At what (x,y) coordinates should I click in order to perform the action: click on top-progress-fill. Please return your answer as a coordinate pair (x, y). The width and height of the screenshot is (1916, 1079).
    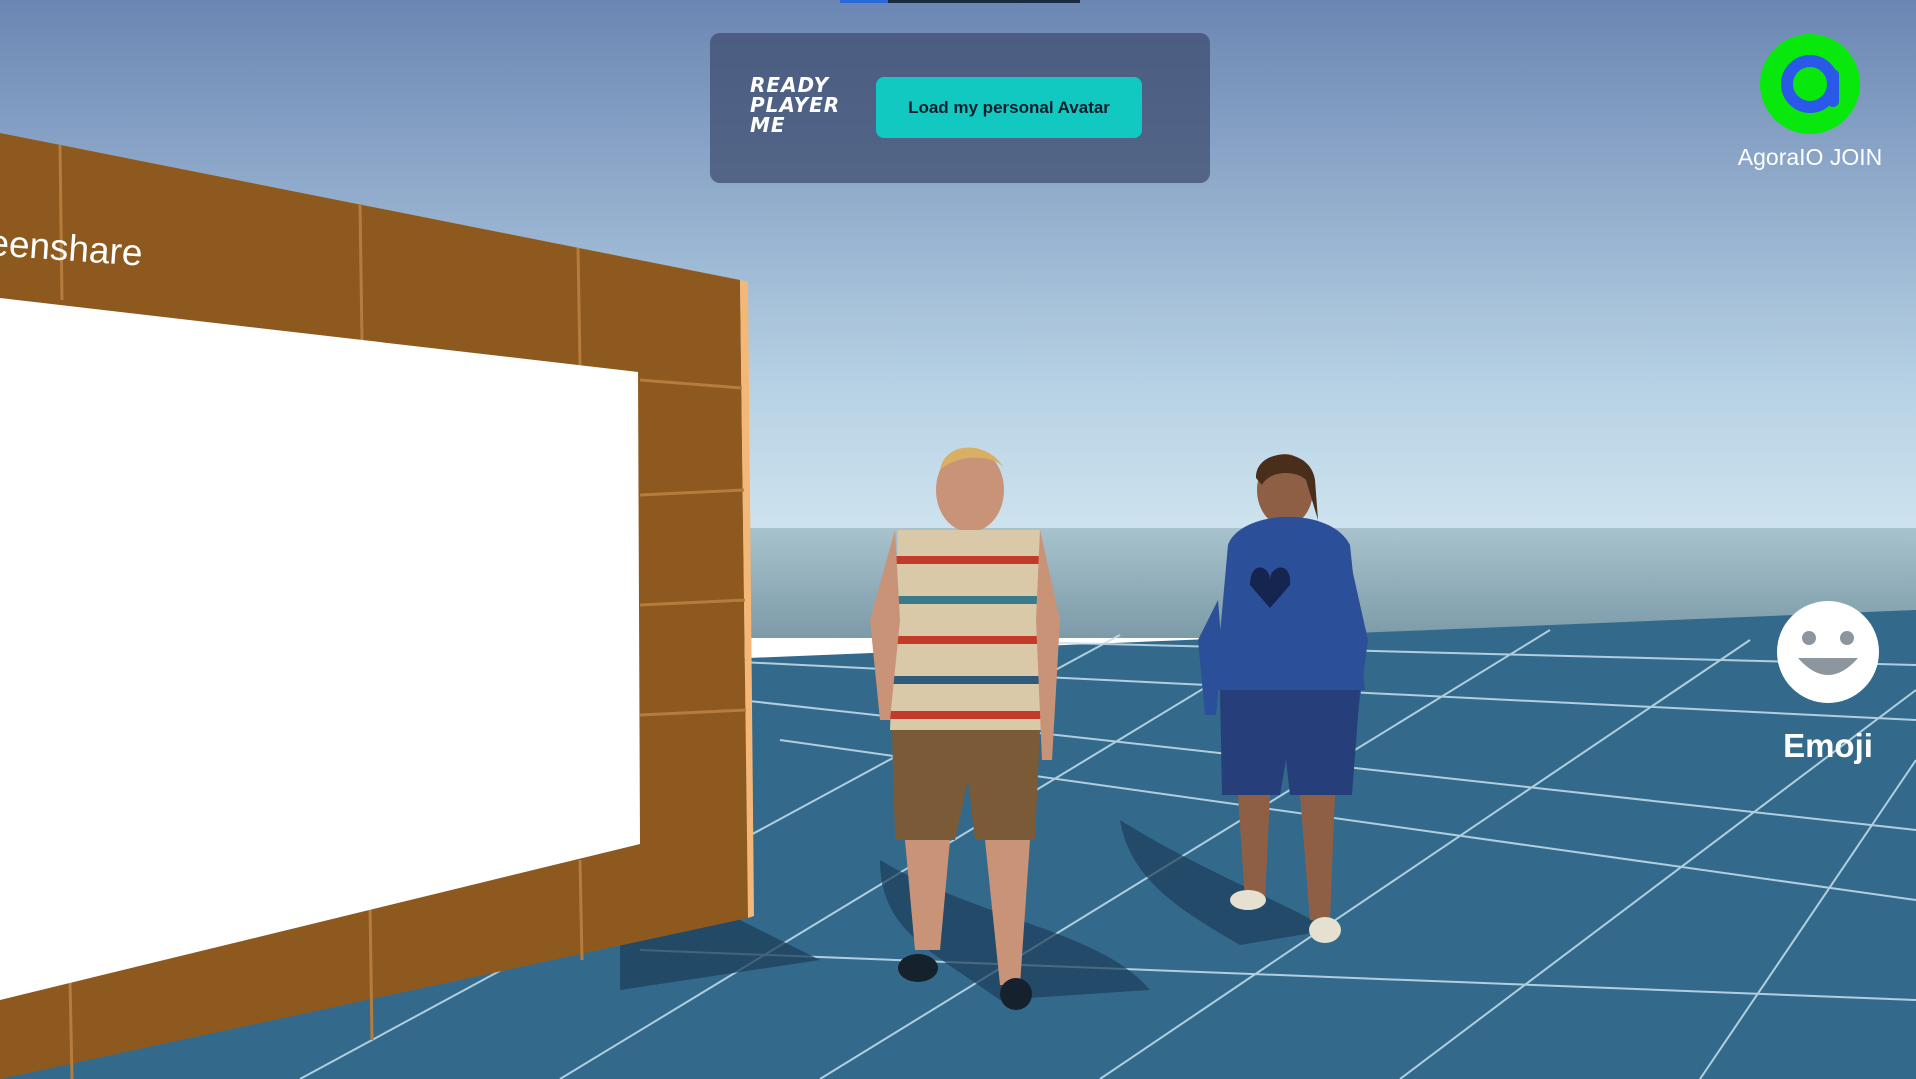
    Looking at the image, I should click on (864, 1).